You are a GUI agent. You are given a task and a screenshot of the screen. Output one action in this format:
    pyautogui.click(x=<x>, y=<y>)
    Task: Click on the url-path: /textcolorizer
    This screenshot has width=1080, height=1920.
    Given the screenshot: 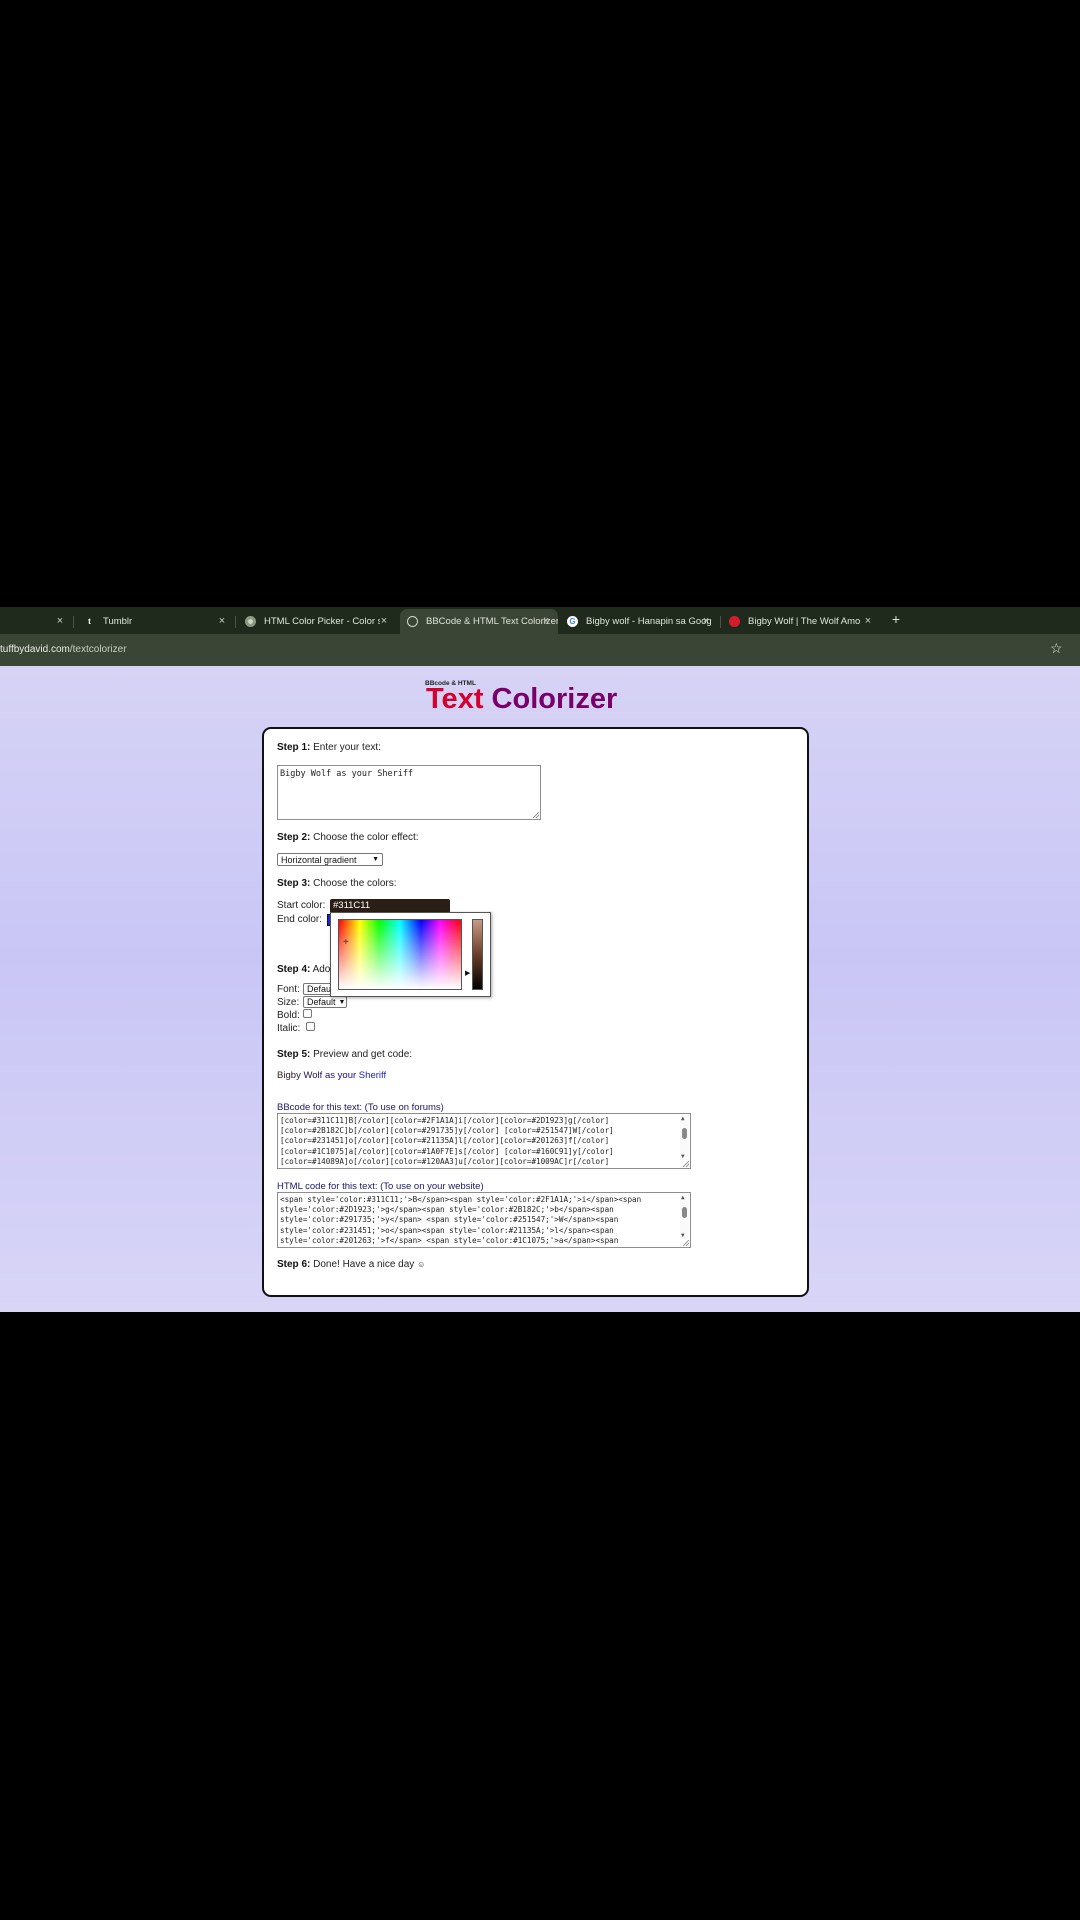 What is the action you would take?
    pyautogui.click(x=98, y=649)
    